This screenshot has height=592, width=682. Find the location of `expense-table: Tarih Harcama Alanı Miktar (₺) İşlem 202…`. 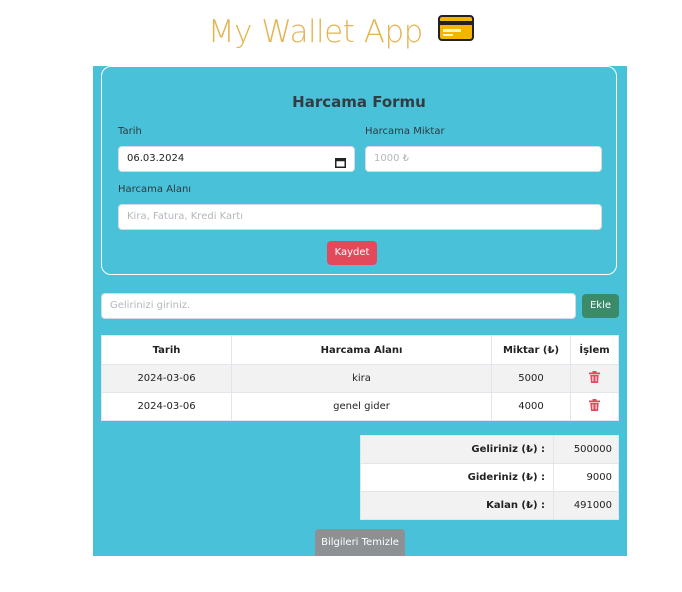

expense-table: Tarih Harcama Alanı Miktar (₺) İşlem 202… is located at coordinates (360, 378).